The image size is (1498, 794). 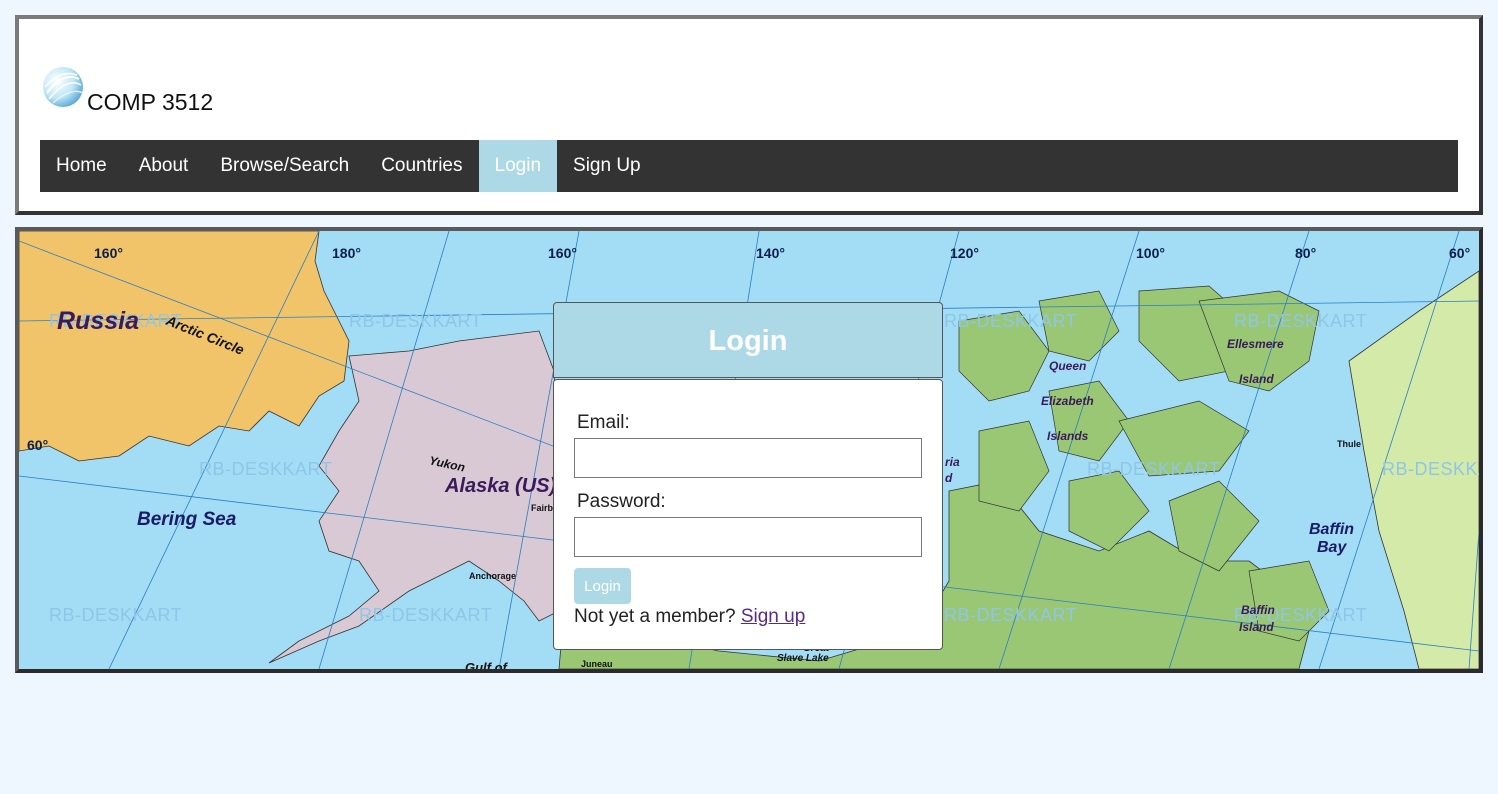 I want to click on password-field, so click(x=748, y=537).